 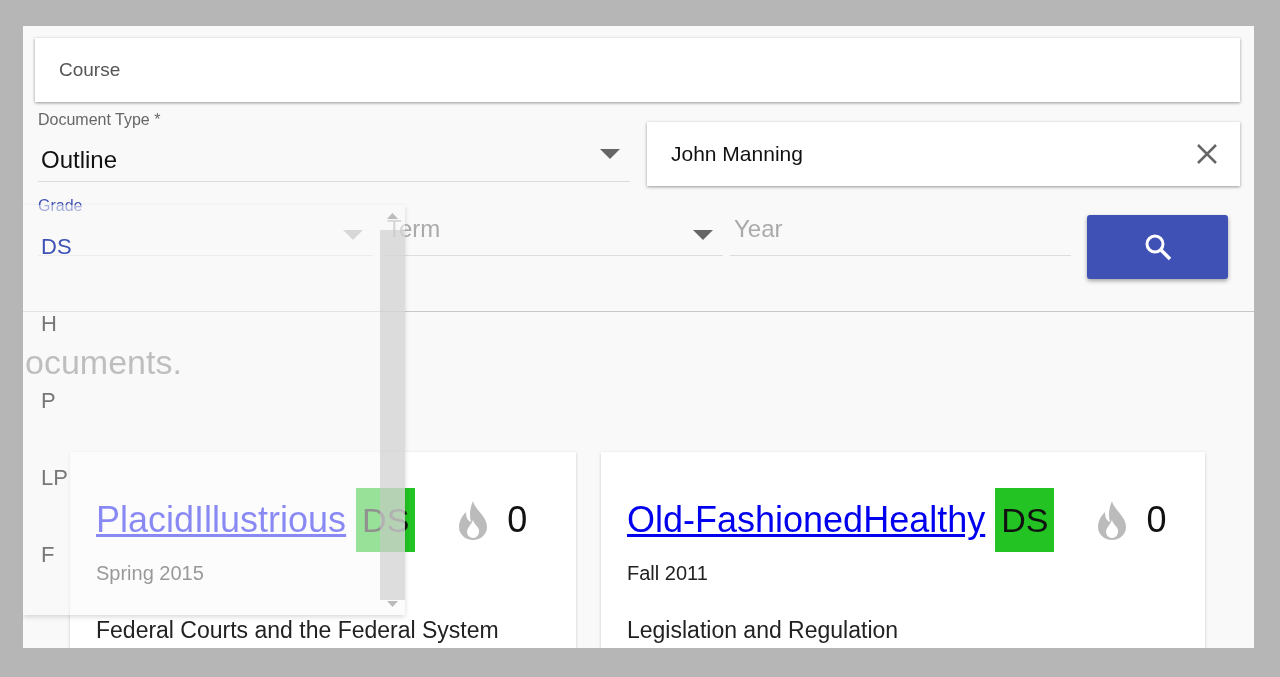 What do you see at coordinates (103, 362) in the screenshot?
I see `status-message: ocuments.` at bounding box center [103, 362].